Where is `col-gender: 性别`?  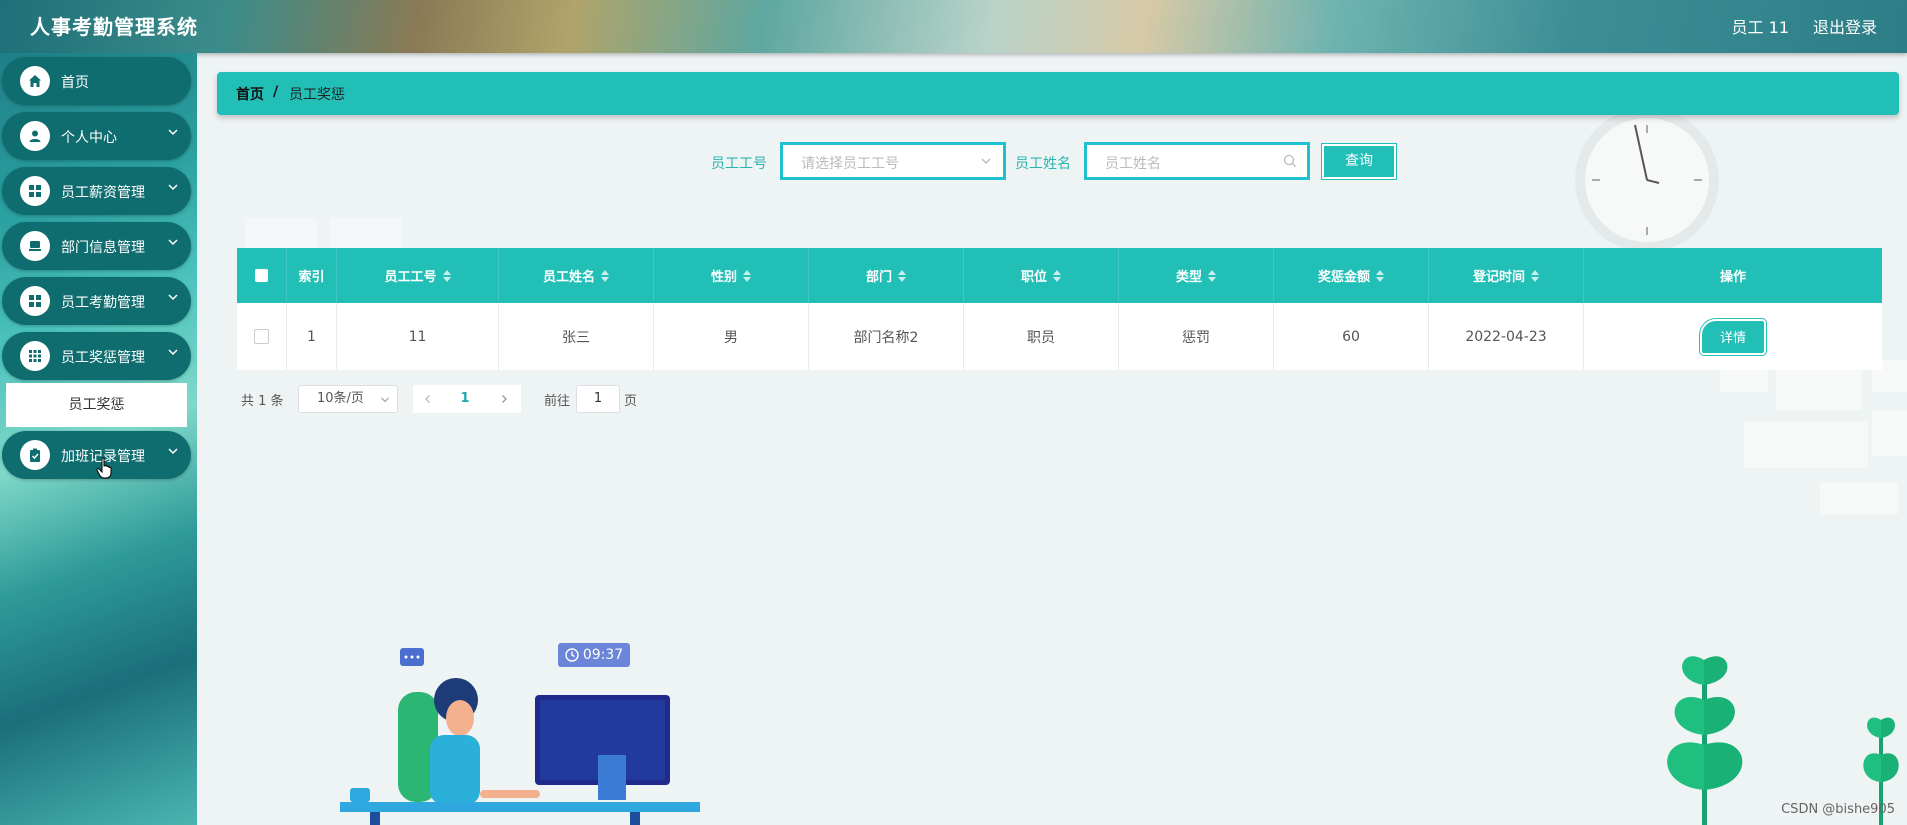
col-gender: 性别 is located at coordinates (731, 275).